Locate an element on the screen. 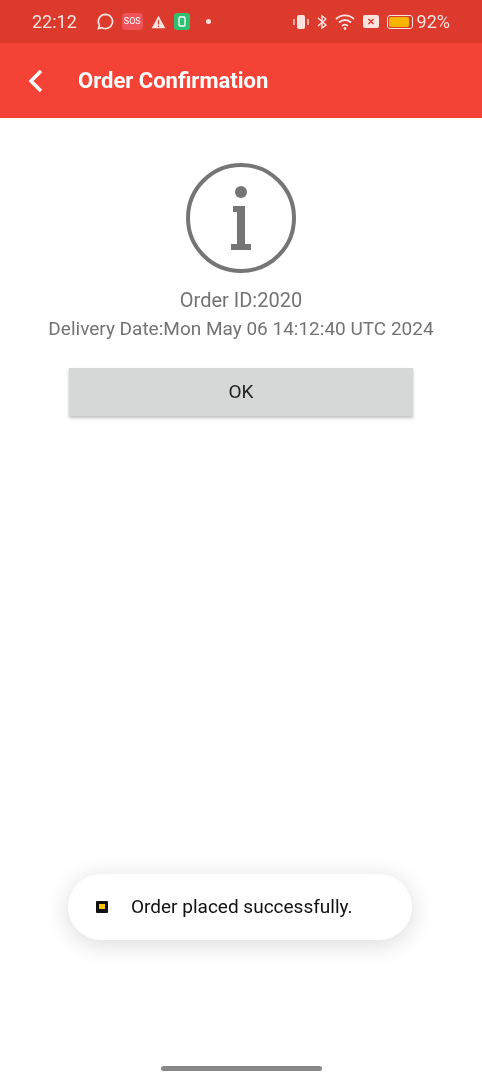 Image resolution: width=482 pixels, height=1080 pixels. status-time: 22:12 is located at coordinates (54, 22).